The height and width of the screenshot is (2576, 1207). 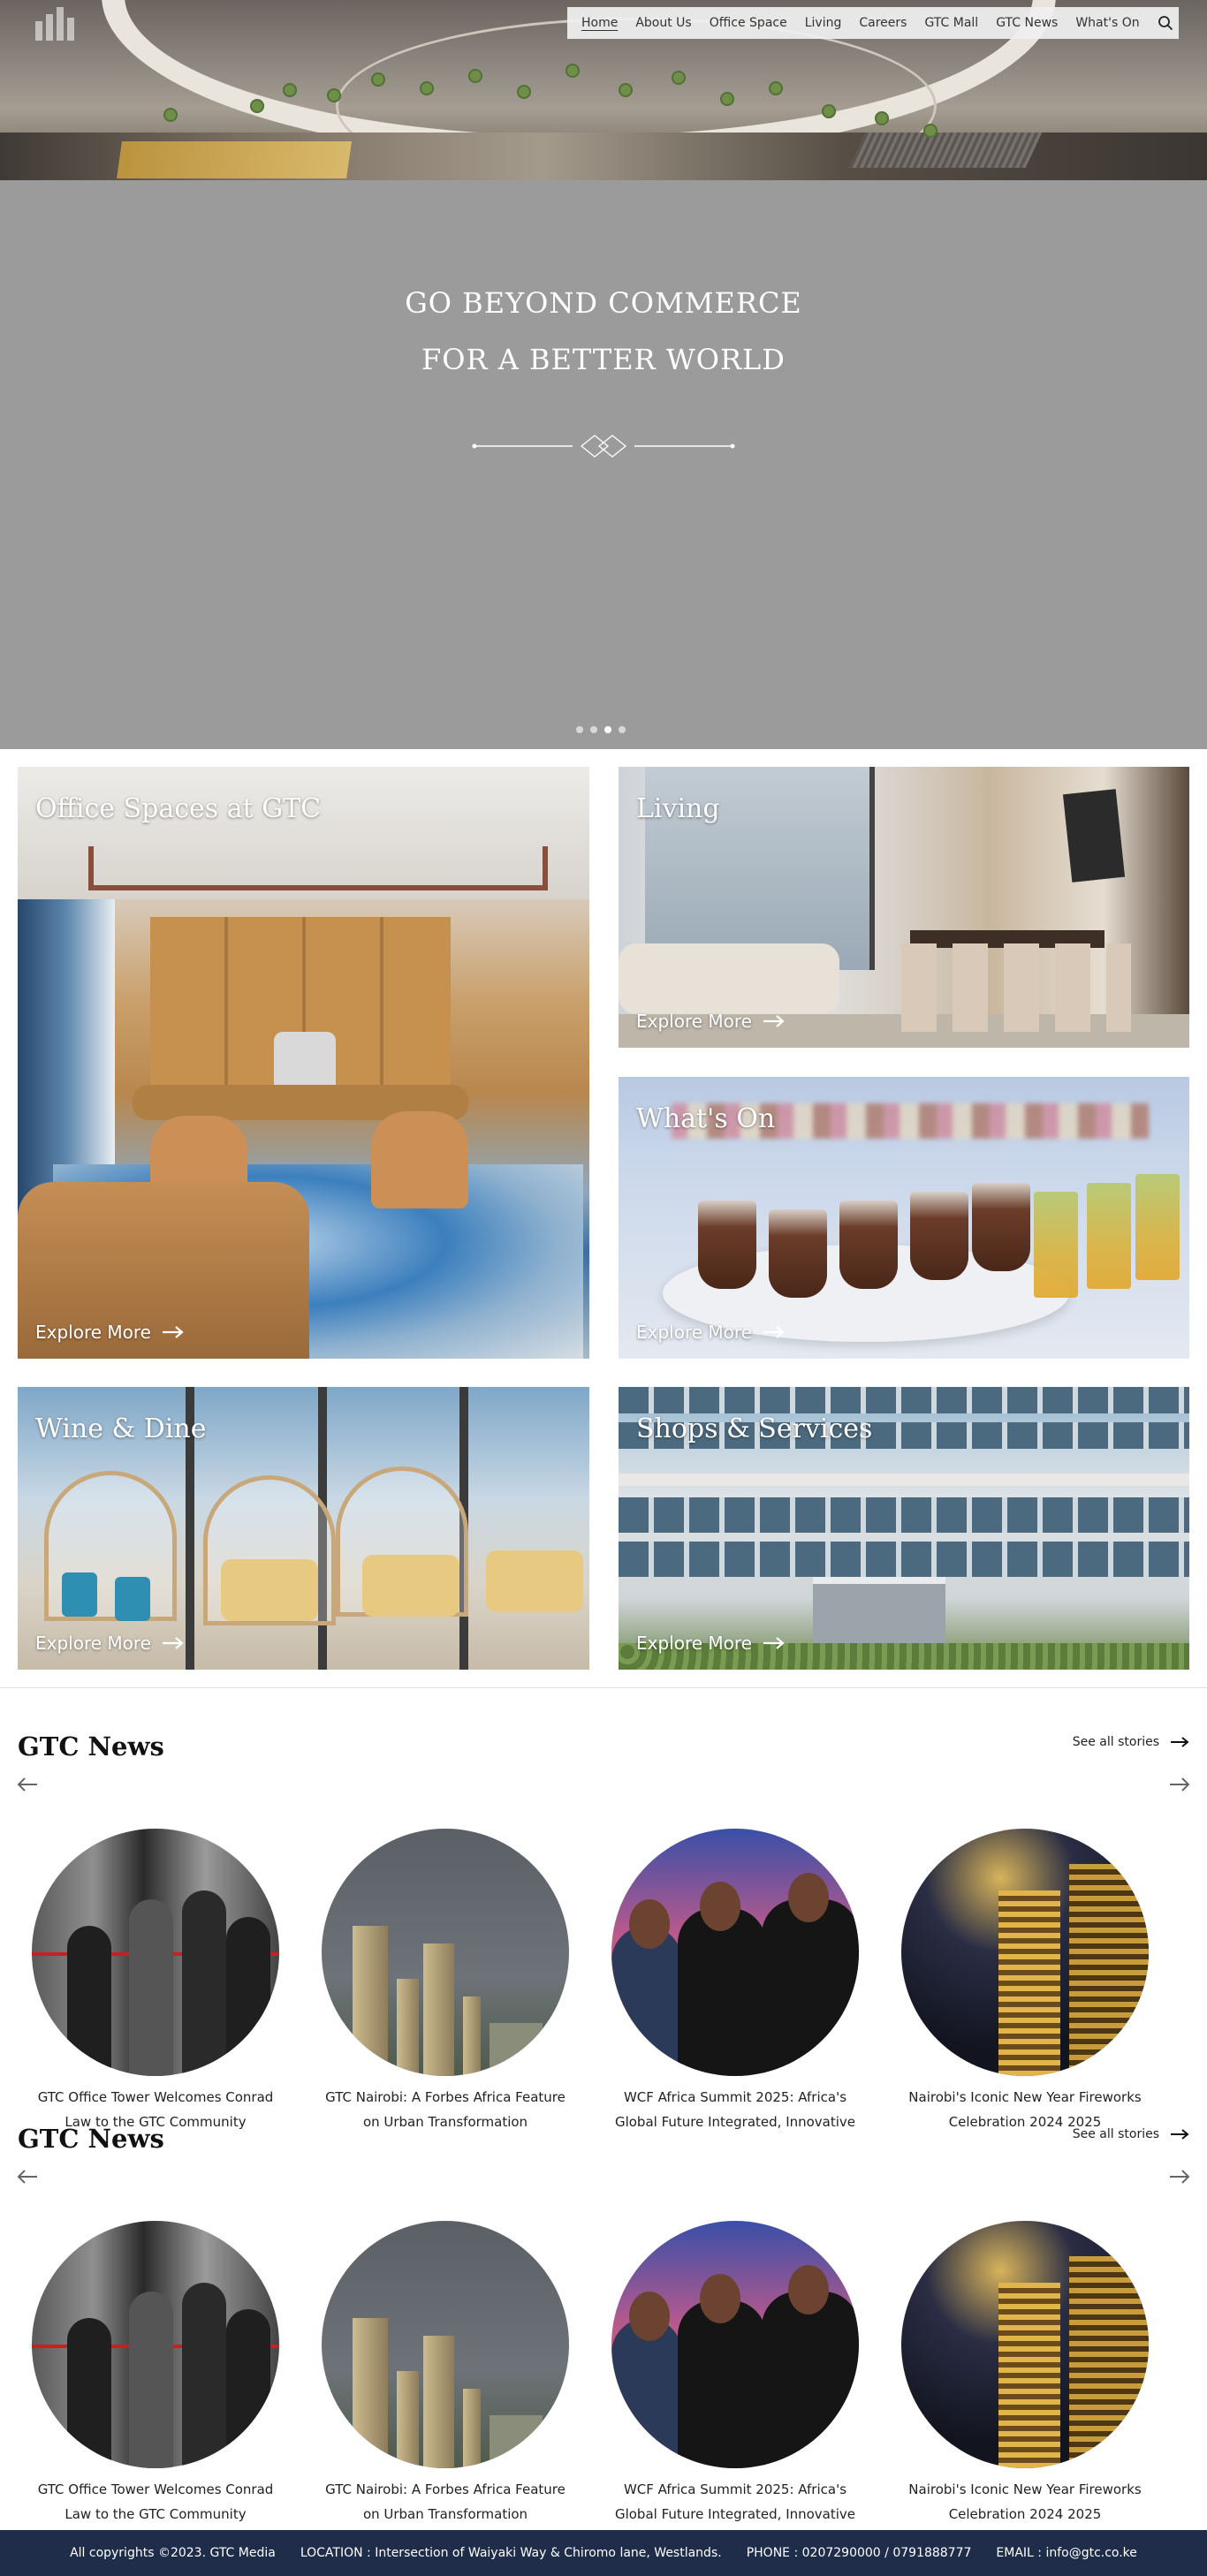 I want to click on footer-copyright: All copyrights ©2023. GTC Media, so click(x=173, y=2553).